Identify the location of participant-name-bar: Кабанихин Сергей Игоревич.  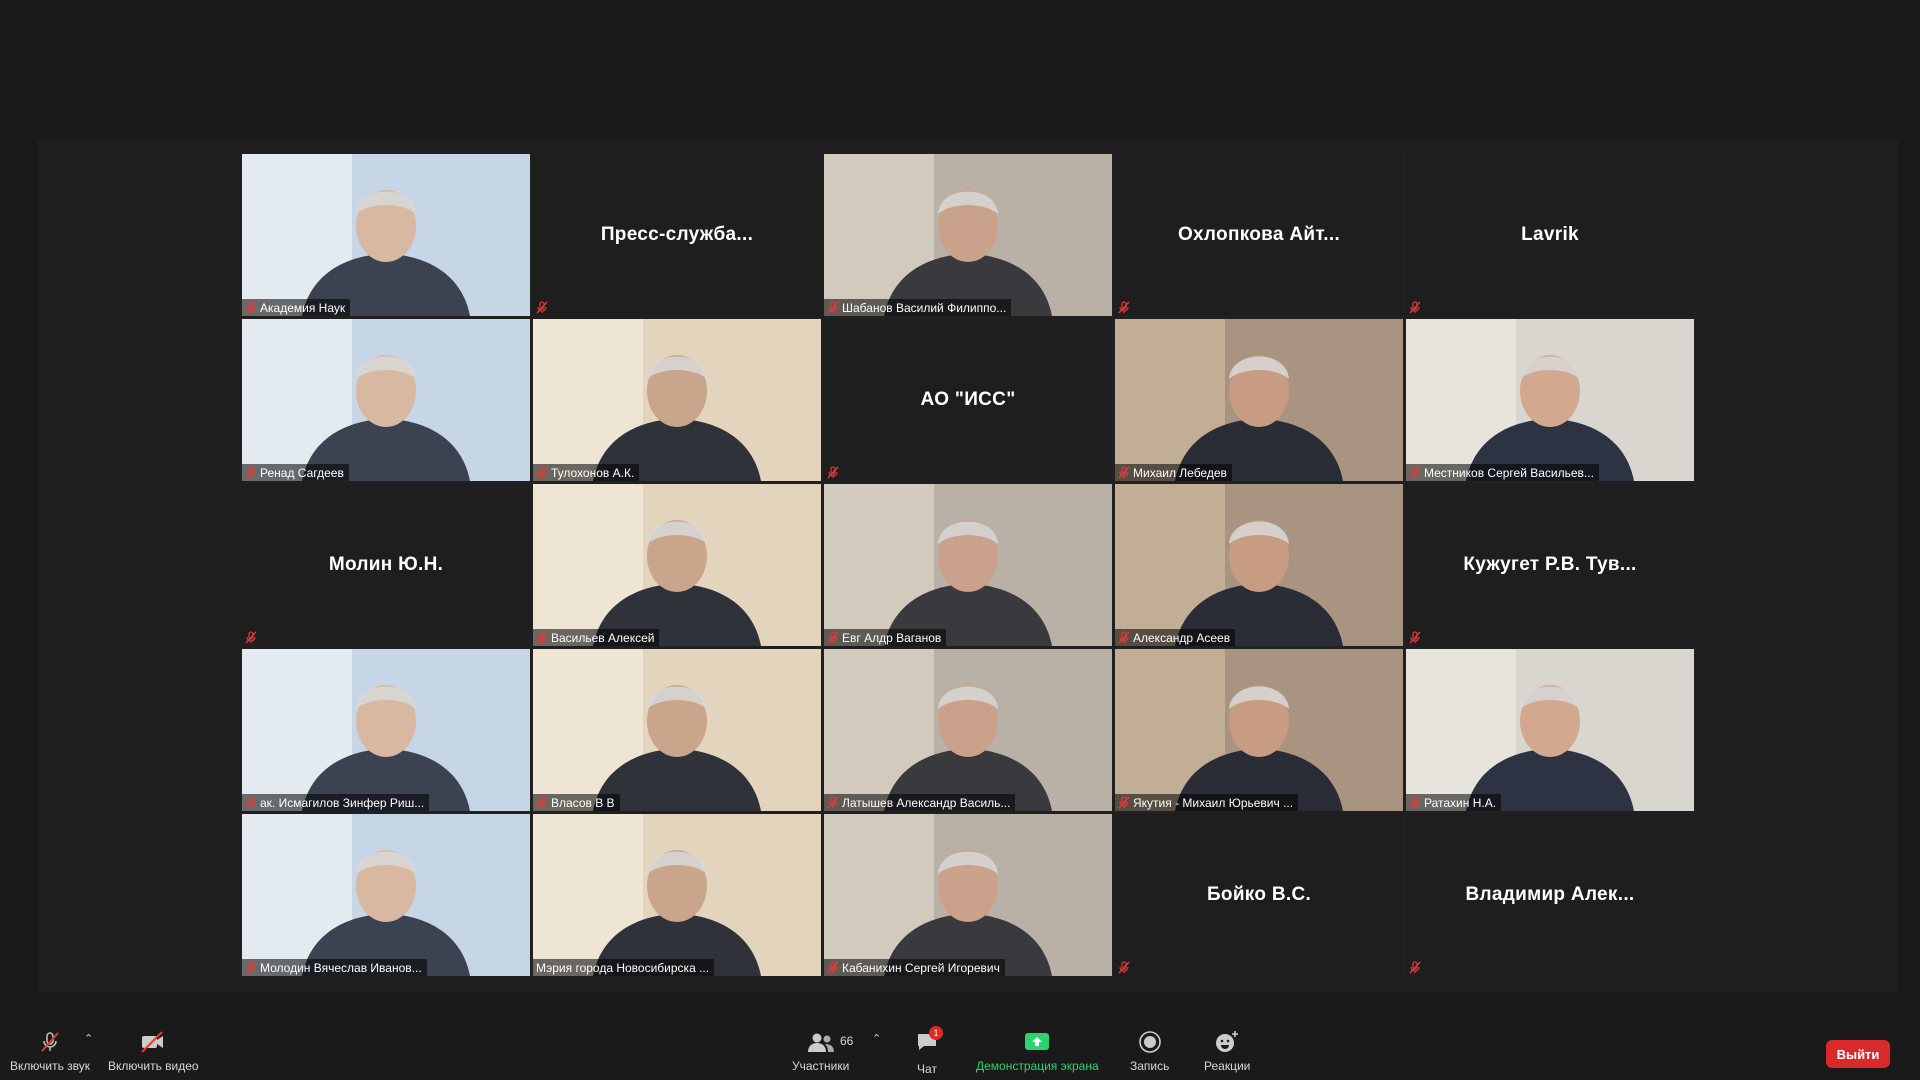
(914, 967).